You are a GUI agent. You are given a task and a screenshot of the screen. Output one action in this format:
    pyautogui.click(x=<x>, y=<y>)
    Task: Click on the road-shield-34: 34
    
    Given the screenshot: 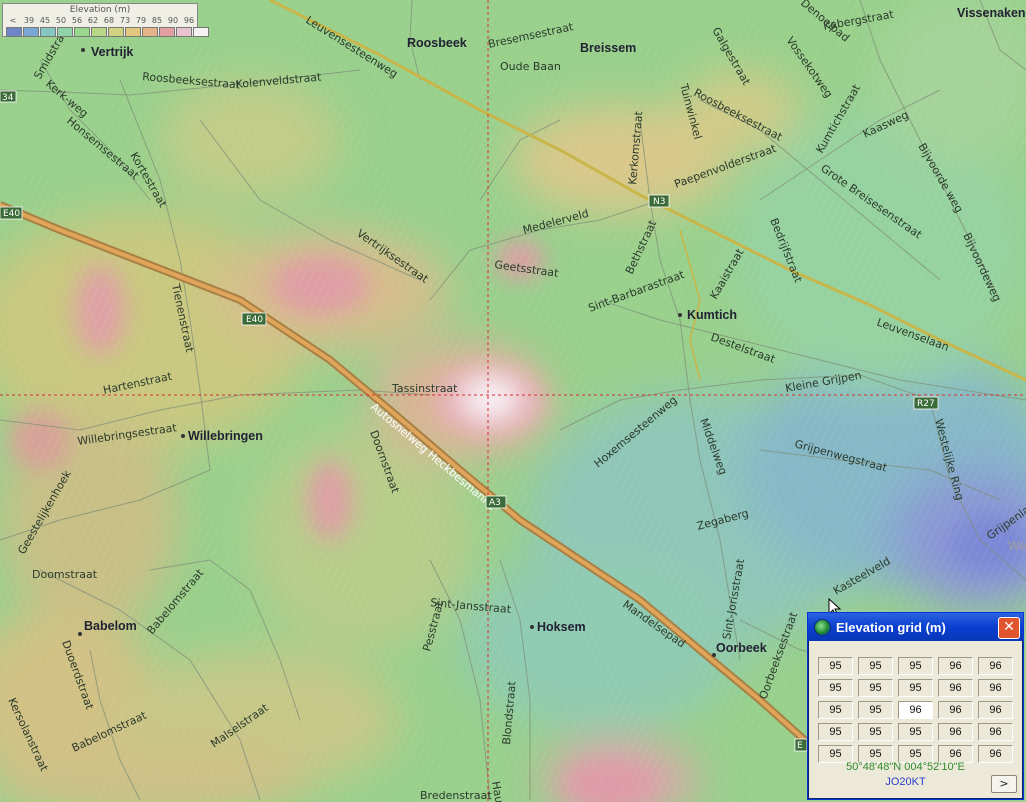 What is the action you would take?
    pyautogui.click(x=8, y=96)
    